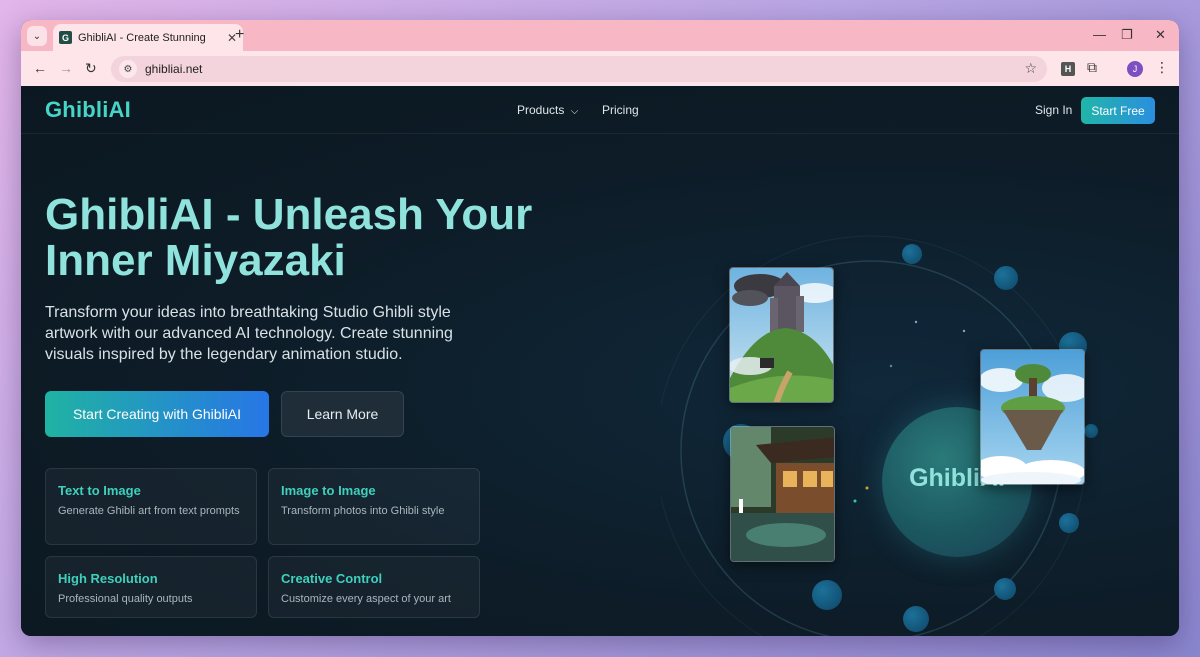 Image resolution: width=1200 pixels, height=657 pixels. I want to click on forward-icon: →, so click(66, 68).